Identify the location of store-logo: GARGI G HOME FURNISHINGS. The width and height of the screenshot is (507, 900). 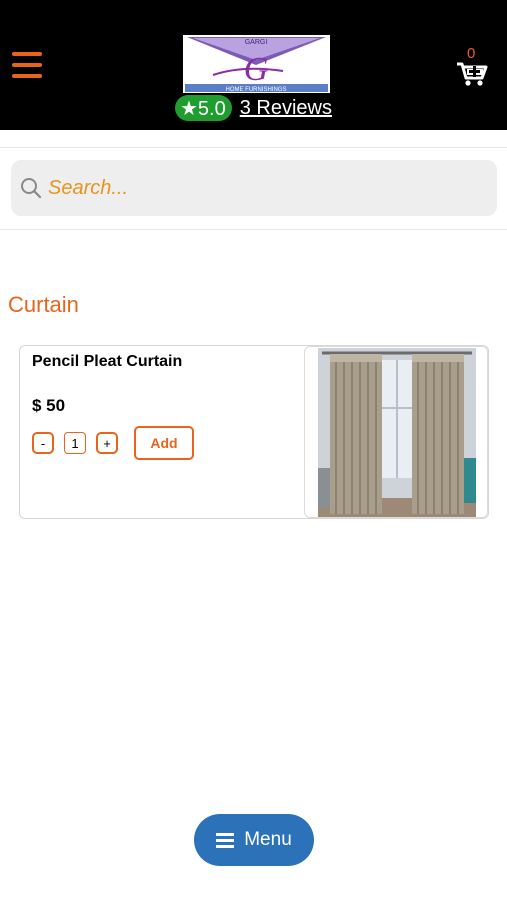
(256, 64).